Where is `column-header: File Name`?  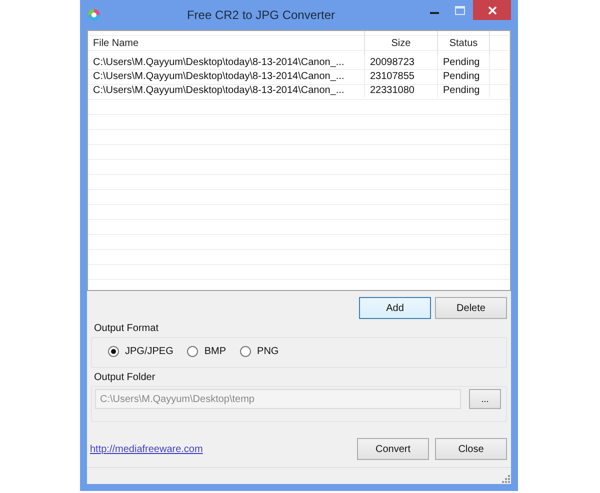 column-header: File Name is located at coordinates (226, 43).